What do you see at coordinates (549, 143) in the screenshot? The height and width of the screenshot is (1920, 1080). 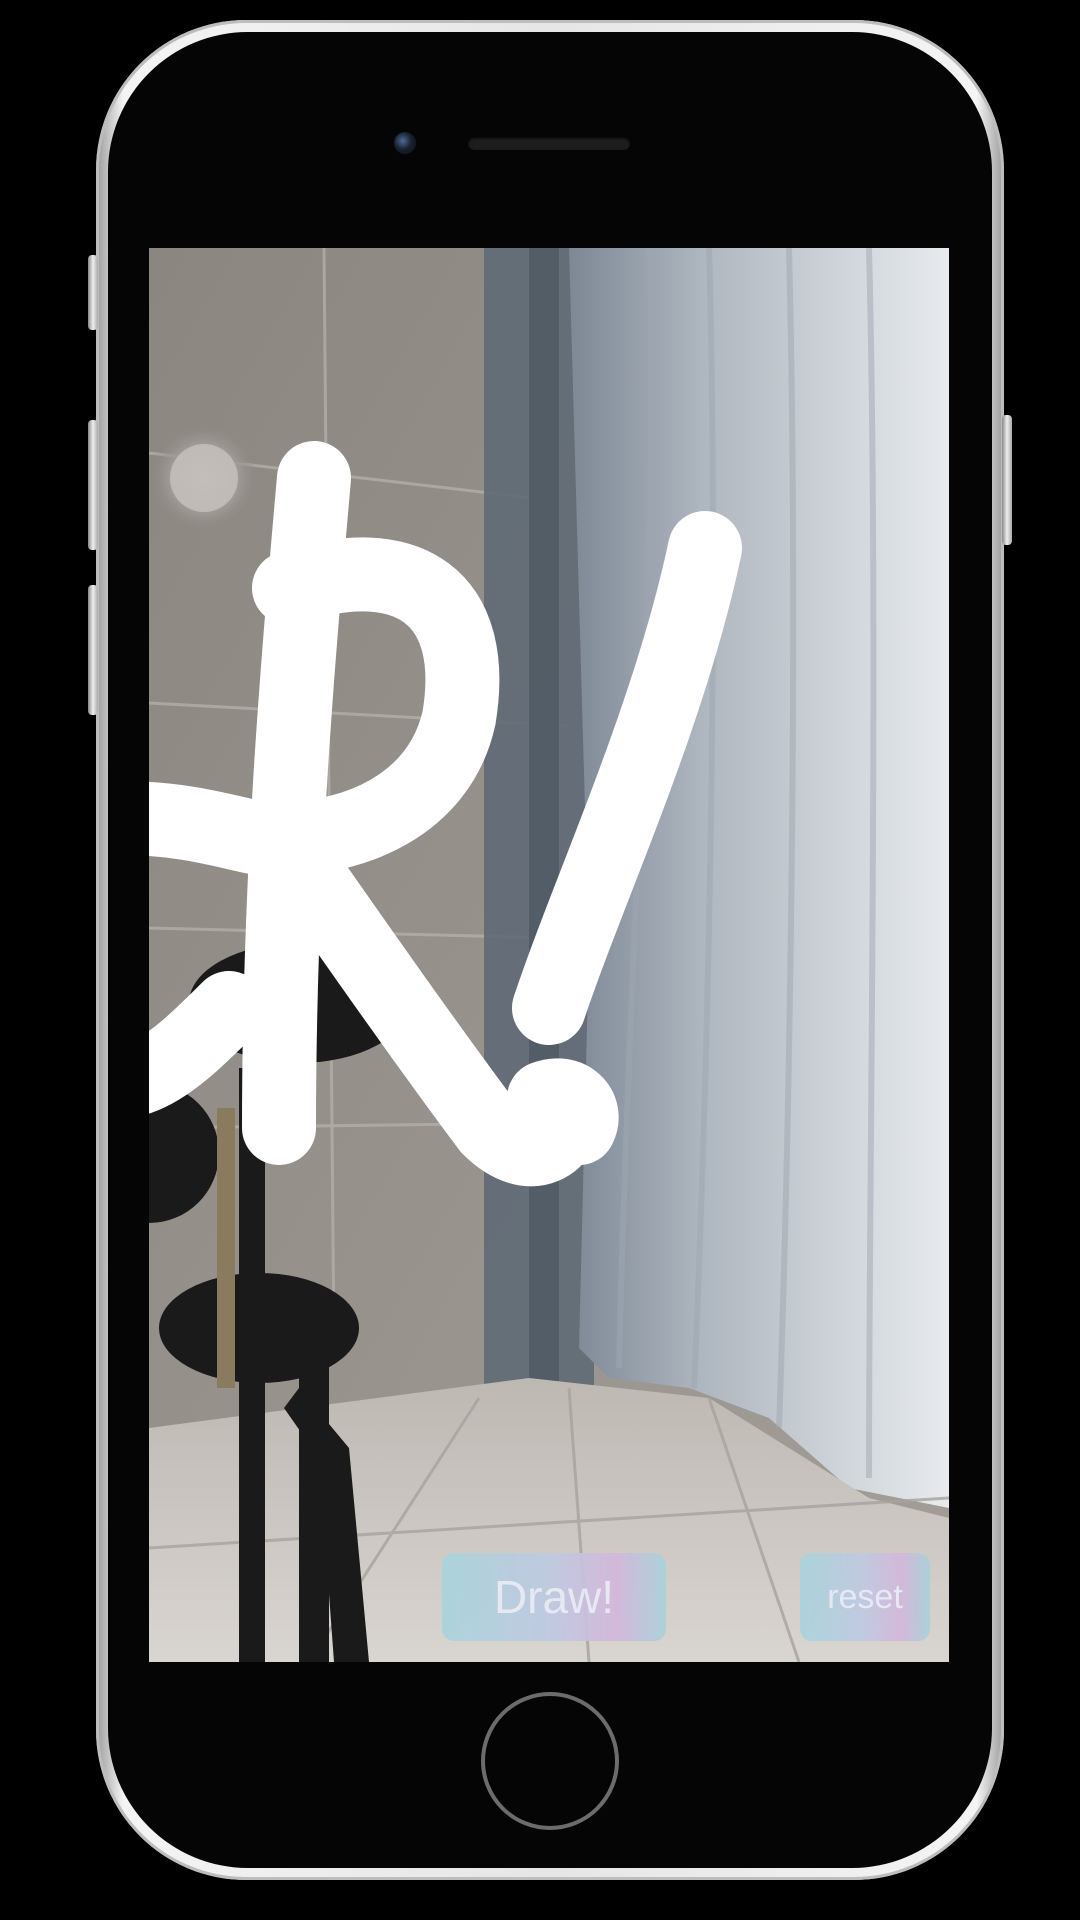 I see `earpiece-speaker` at bounding box center [549, 143].